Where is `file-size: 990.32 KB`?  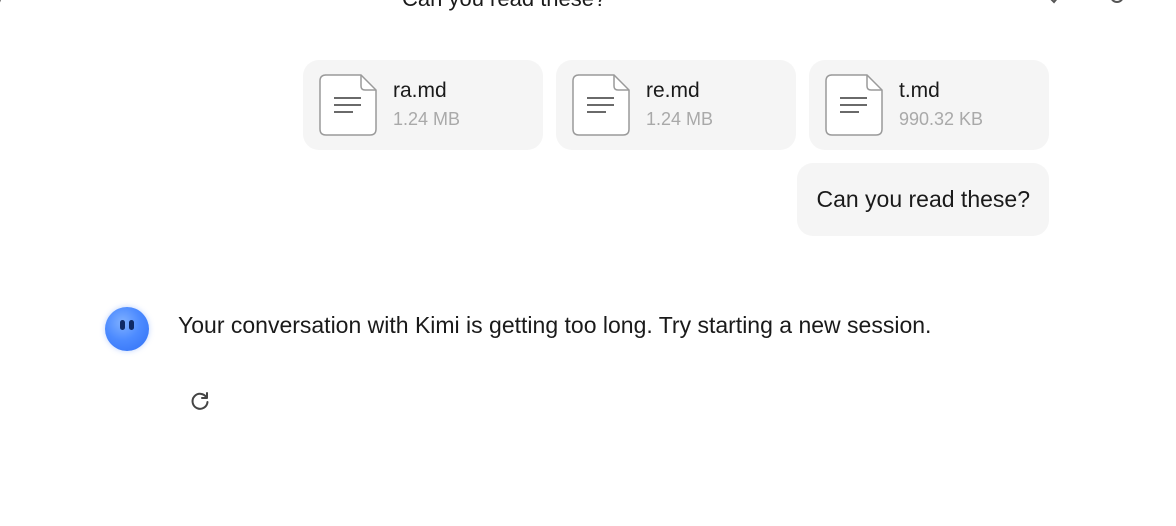
file-size: 990.32 KB is located at coordinates (941, 119).